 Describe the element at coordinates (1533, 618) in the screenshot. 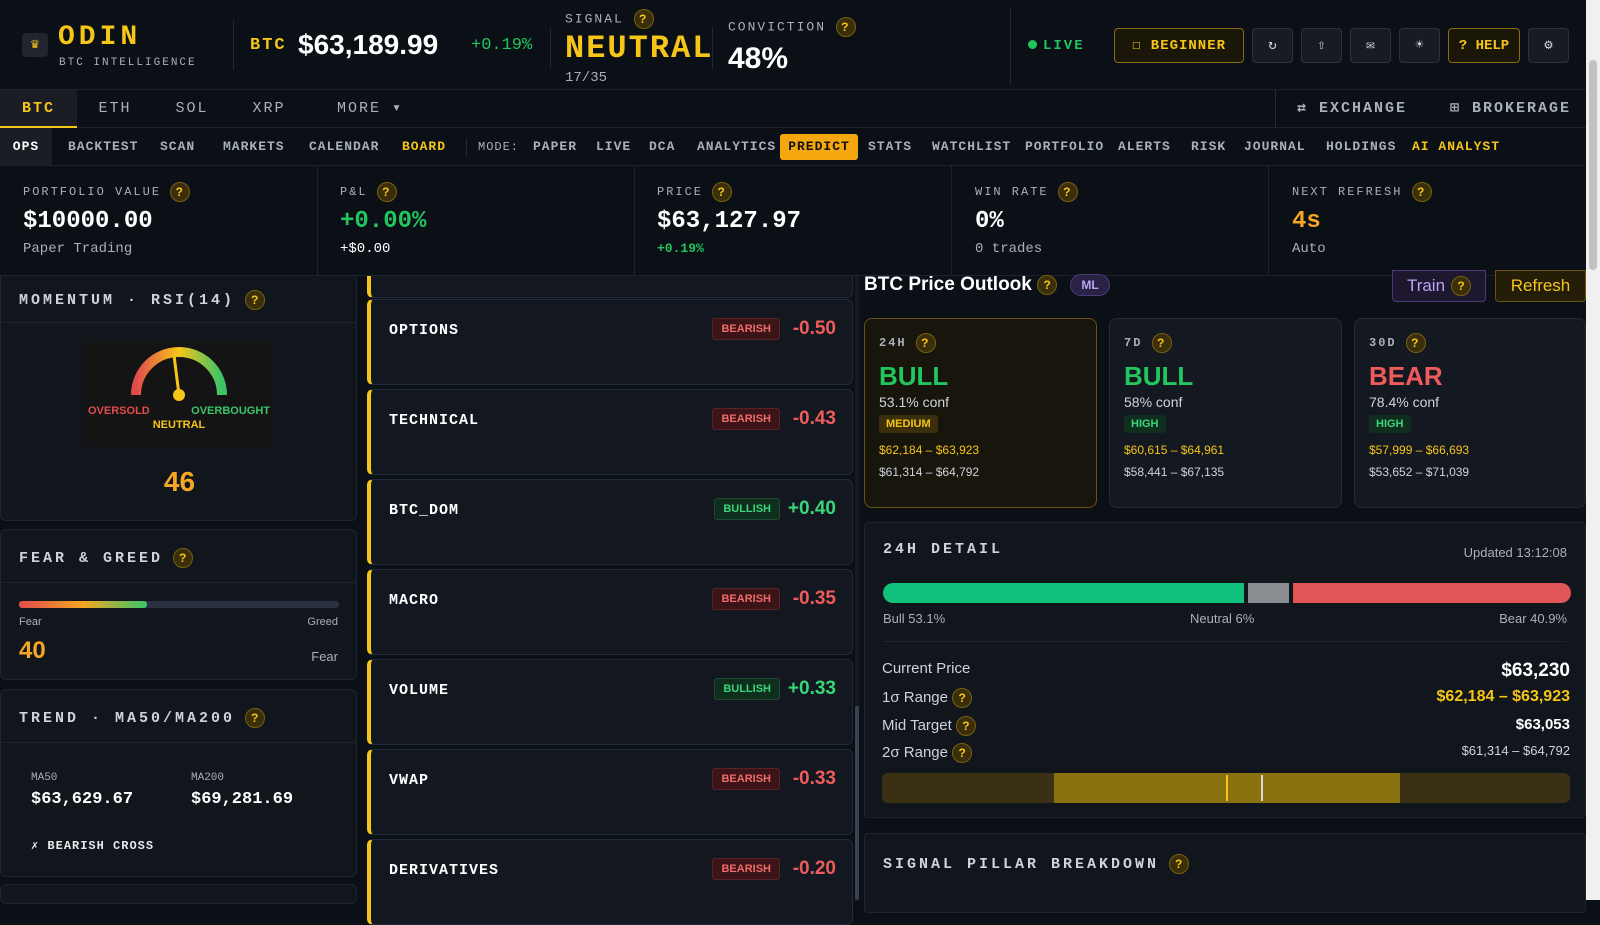

I see `bear-percent: Bear 40.9%` at that location.